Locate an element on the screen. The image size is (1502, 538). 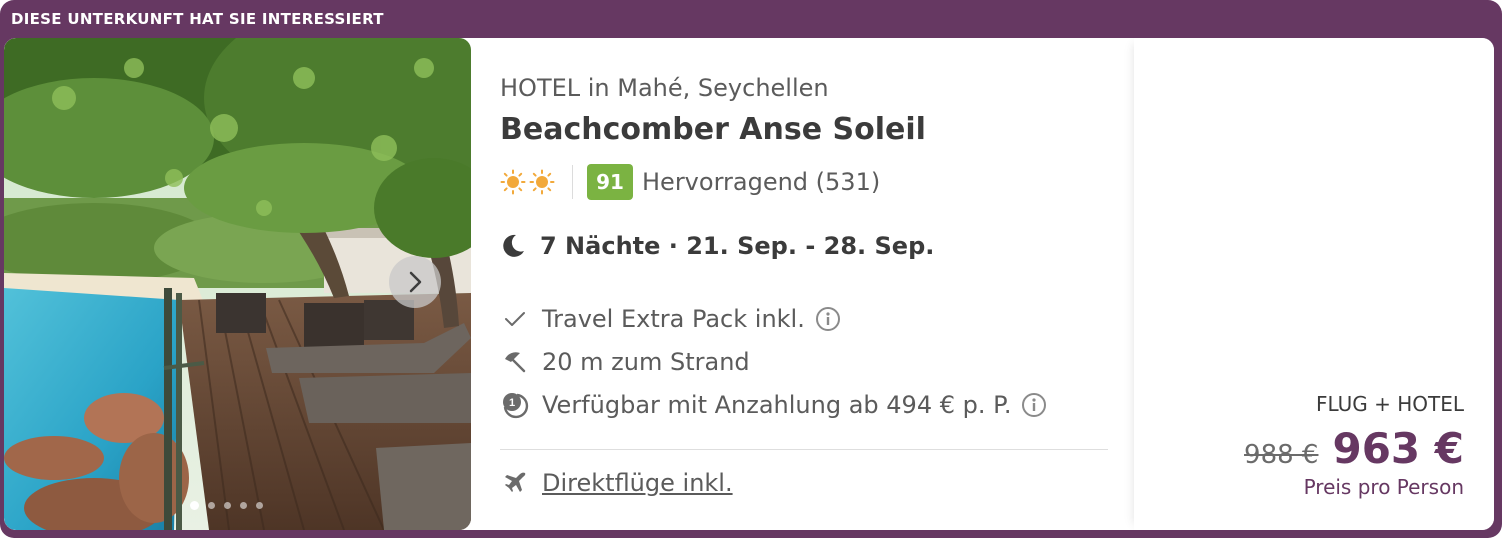
gallery-pagination is located at coordinates (226, 505).